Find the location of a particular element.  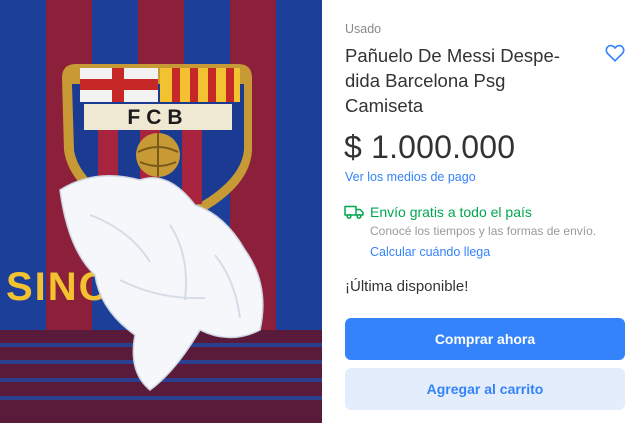

stock-status: ¡Última disponible! is located at coordinates (407, 286).